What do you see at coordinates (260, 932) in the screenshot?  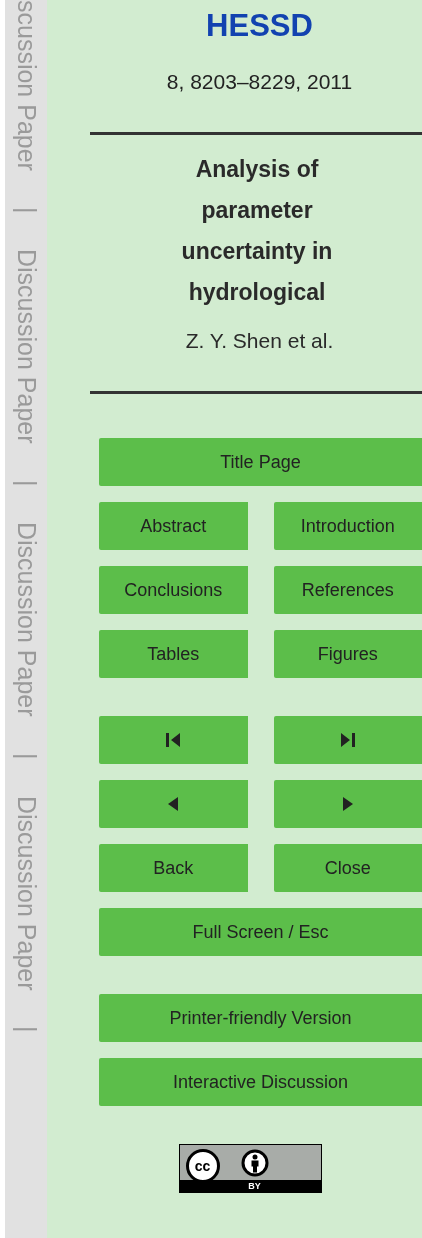 I see `nav-button: Full Screen / Esc` at bounding box center [260, 932].